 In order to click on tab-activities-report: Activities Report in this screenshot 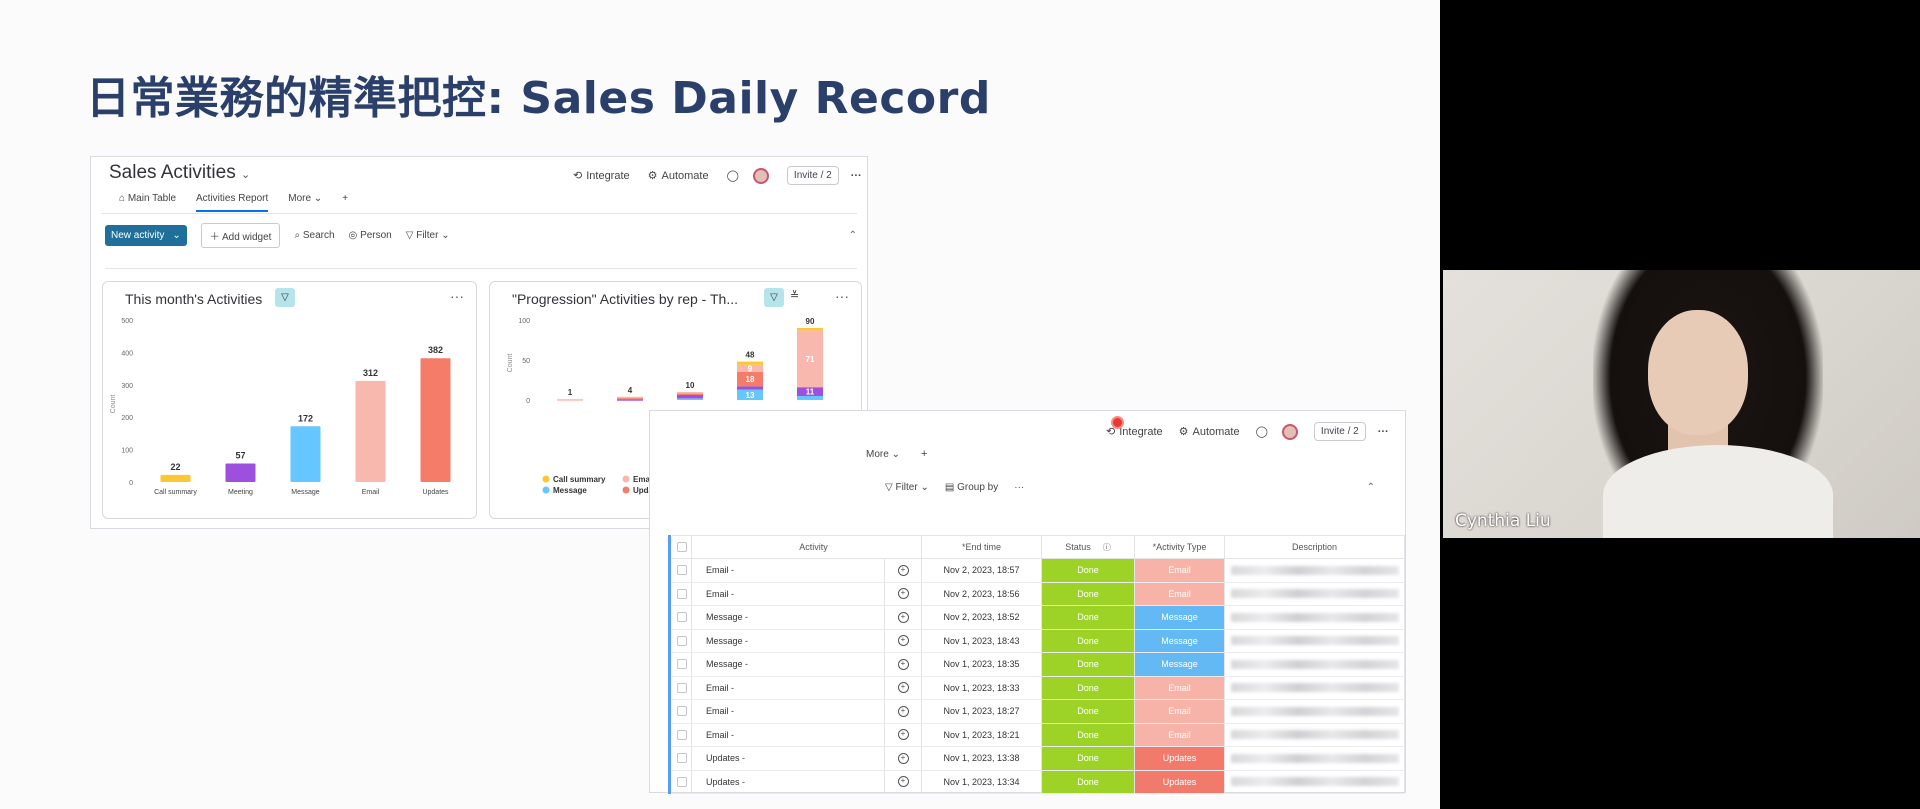, I will do `click(232, 202)`.